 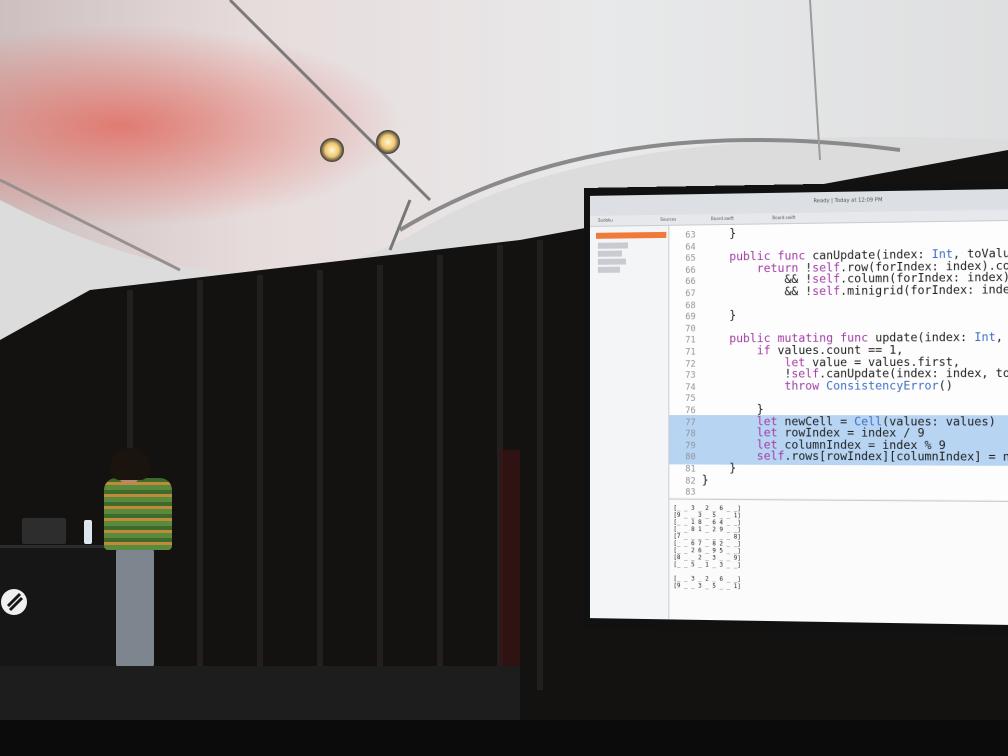 What do you see at coordinates (44, 531) in the screenshot?
I see `laptop` at bounding box center [44, 531].